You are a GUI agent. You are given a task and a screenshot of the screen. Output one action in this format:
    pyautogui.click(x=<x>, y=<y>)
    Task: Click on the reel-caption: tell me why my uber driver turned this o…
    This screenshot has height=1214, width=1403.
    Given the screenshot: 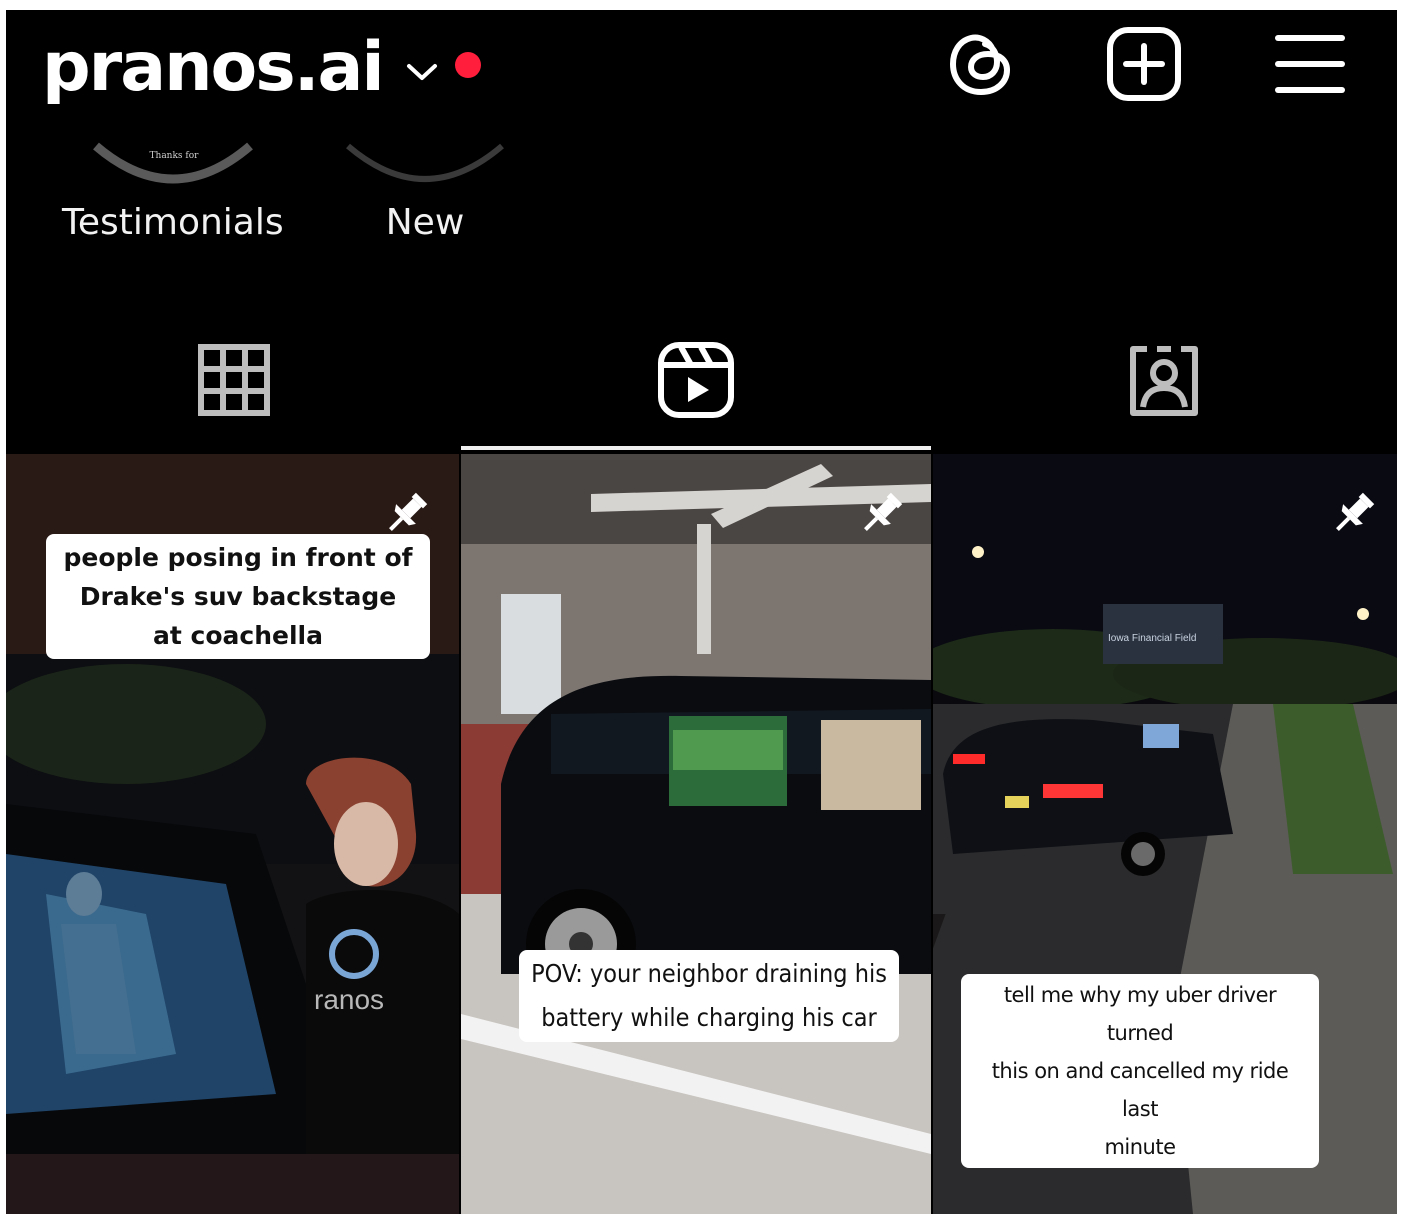 What is the action you would take?
    pyautogui.click(x=1140, y=1071)
    